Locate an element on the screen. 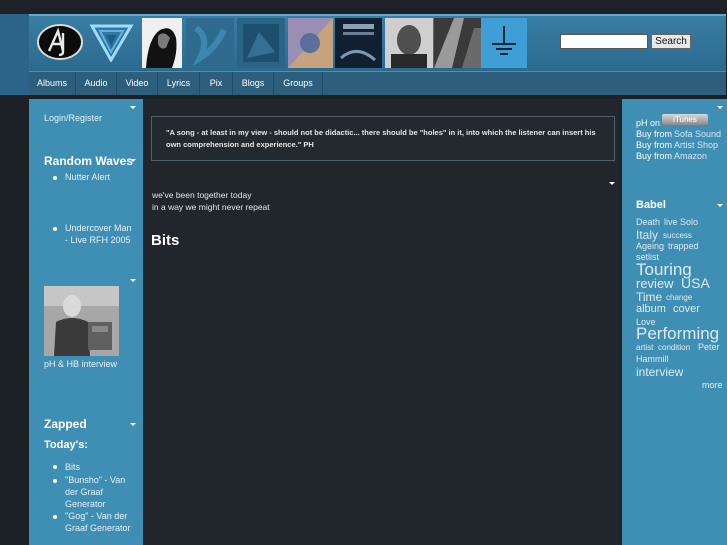  tag-link: review is located at coordinates (655, 283).